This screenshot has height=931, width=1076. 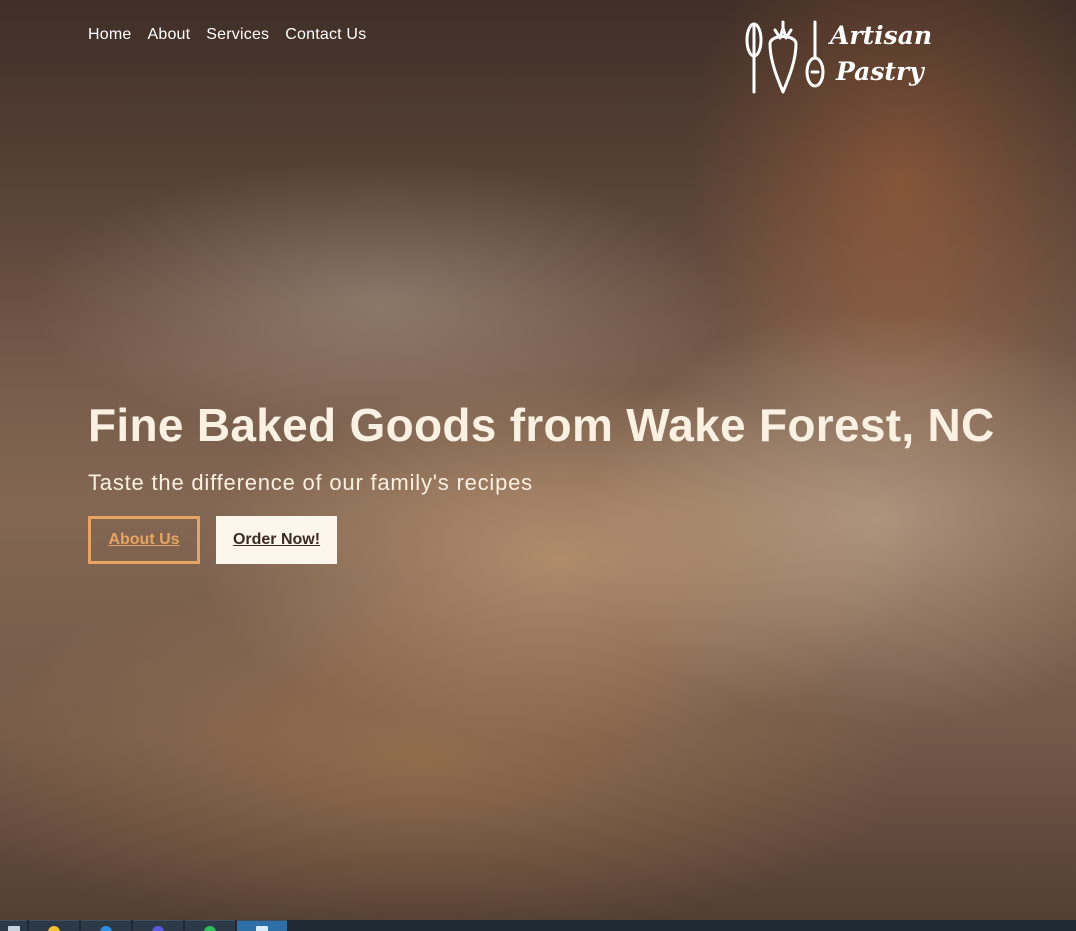 What do you see at coordinates (785, 57) in the screenshot?
I see `pastry-tools-icon` at bounding box center [785, 57].